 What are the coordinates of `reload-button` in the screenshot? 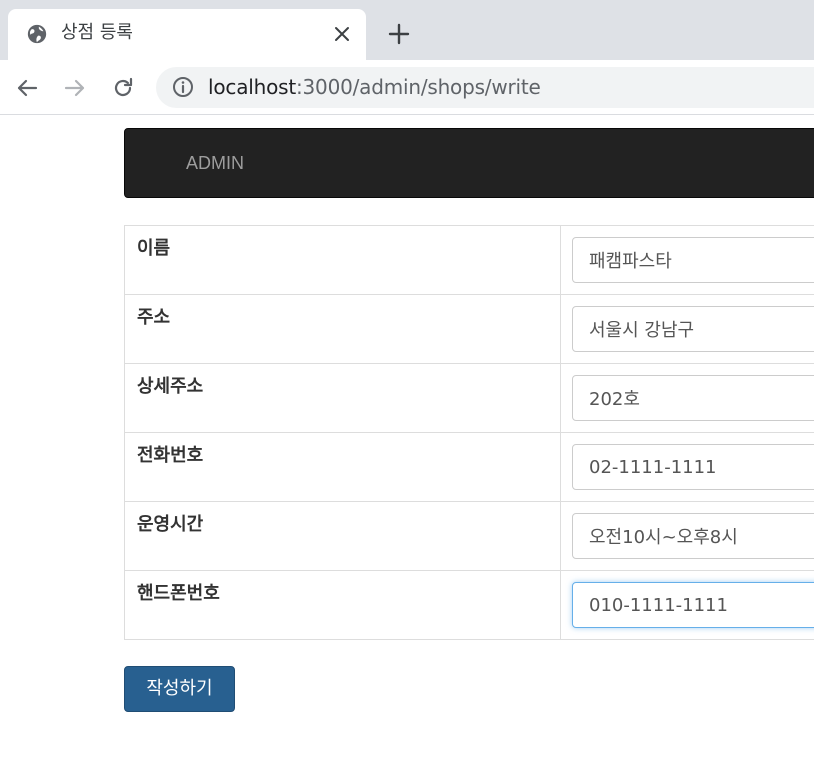 It's located at (123, 88).